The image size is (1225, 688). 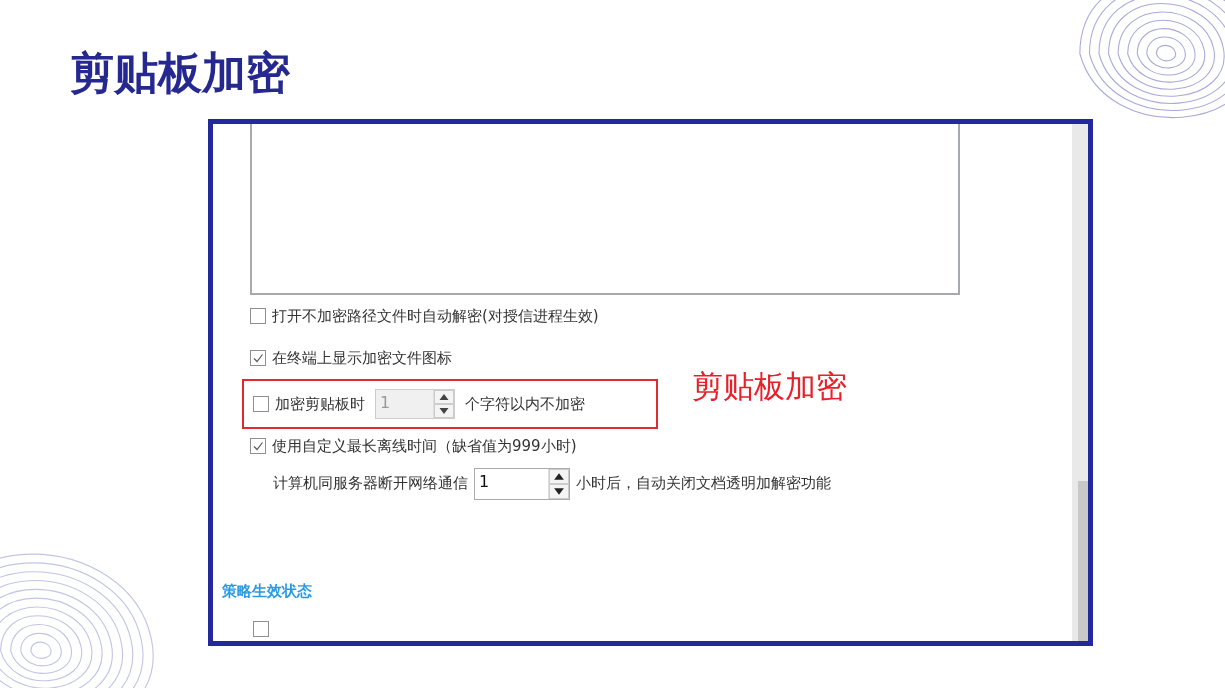 I want to click on option-label: 在终端上显示加密文件图标, so click(x=362, y=358).